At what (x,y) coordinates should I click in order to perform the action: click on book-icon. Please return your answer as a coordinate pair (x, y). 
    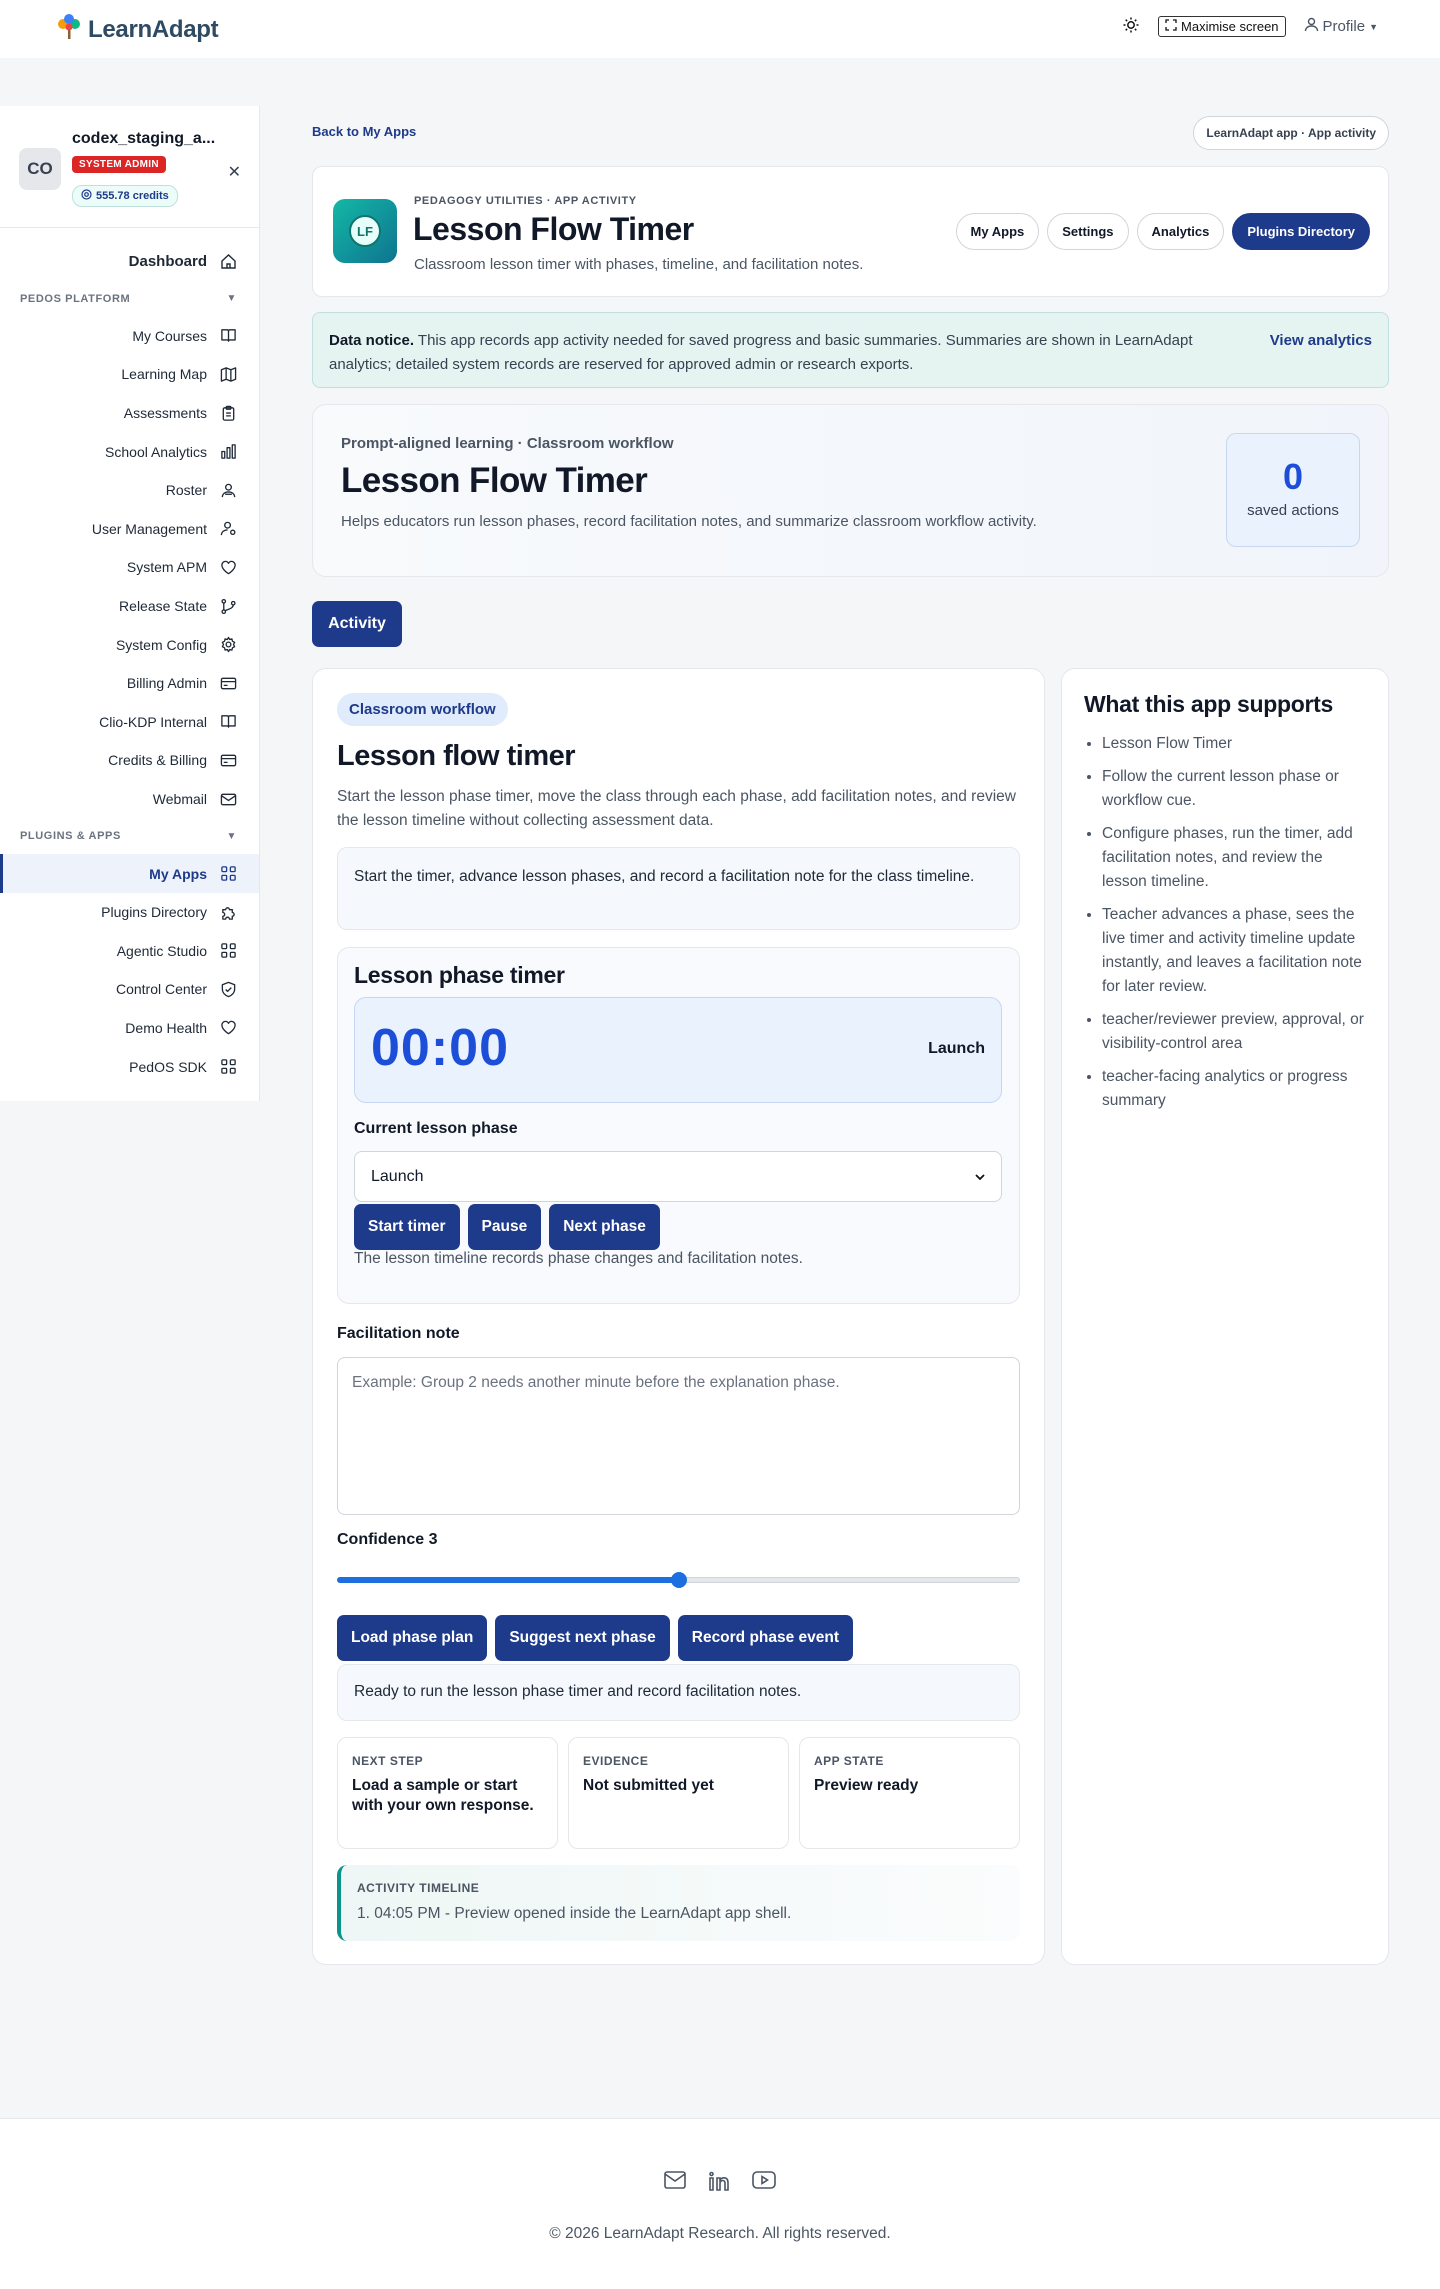
    Looking at the image, I should click on (228, 336).